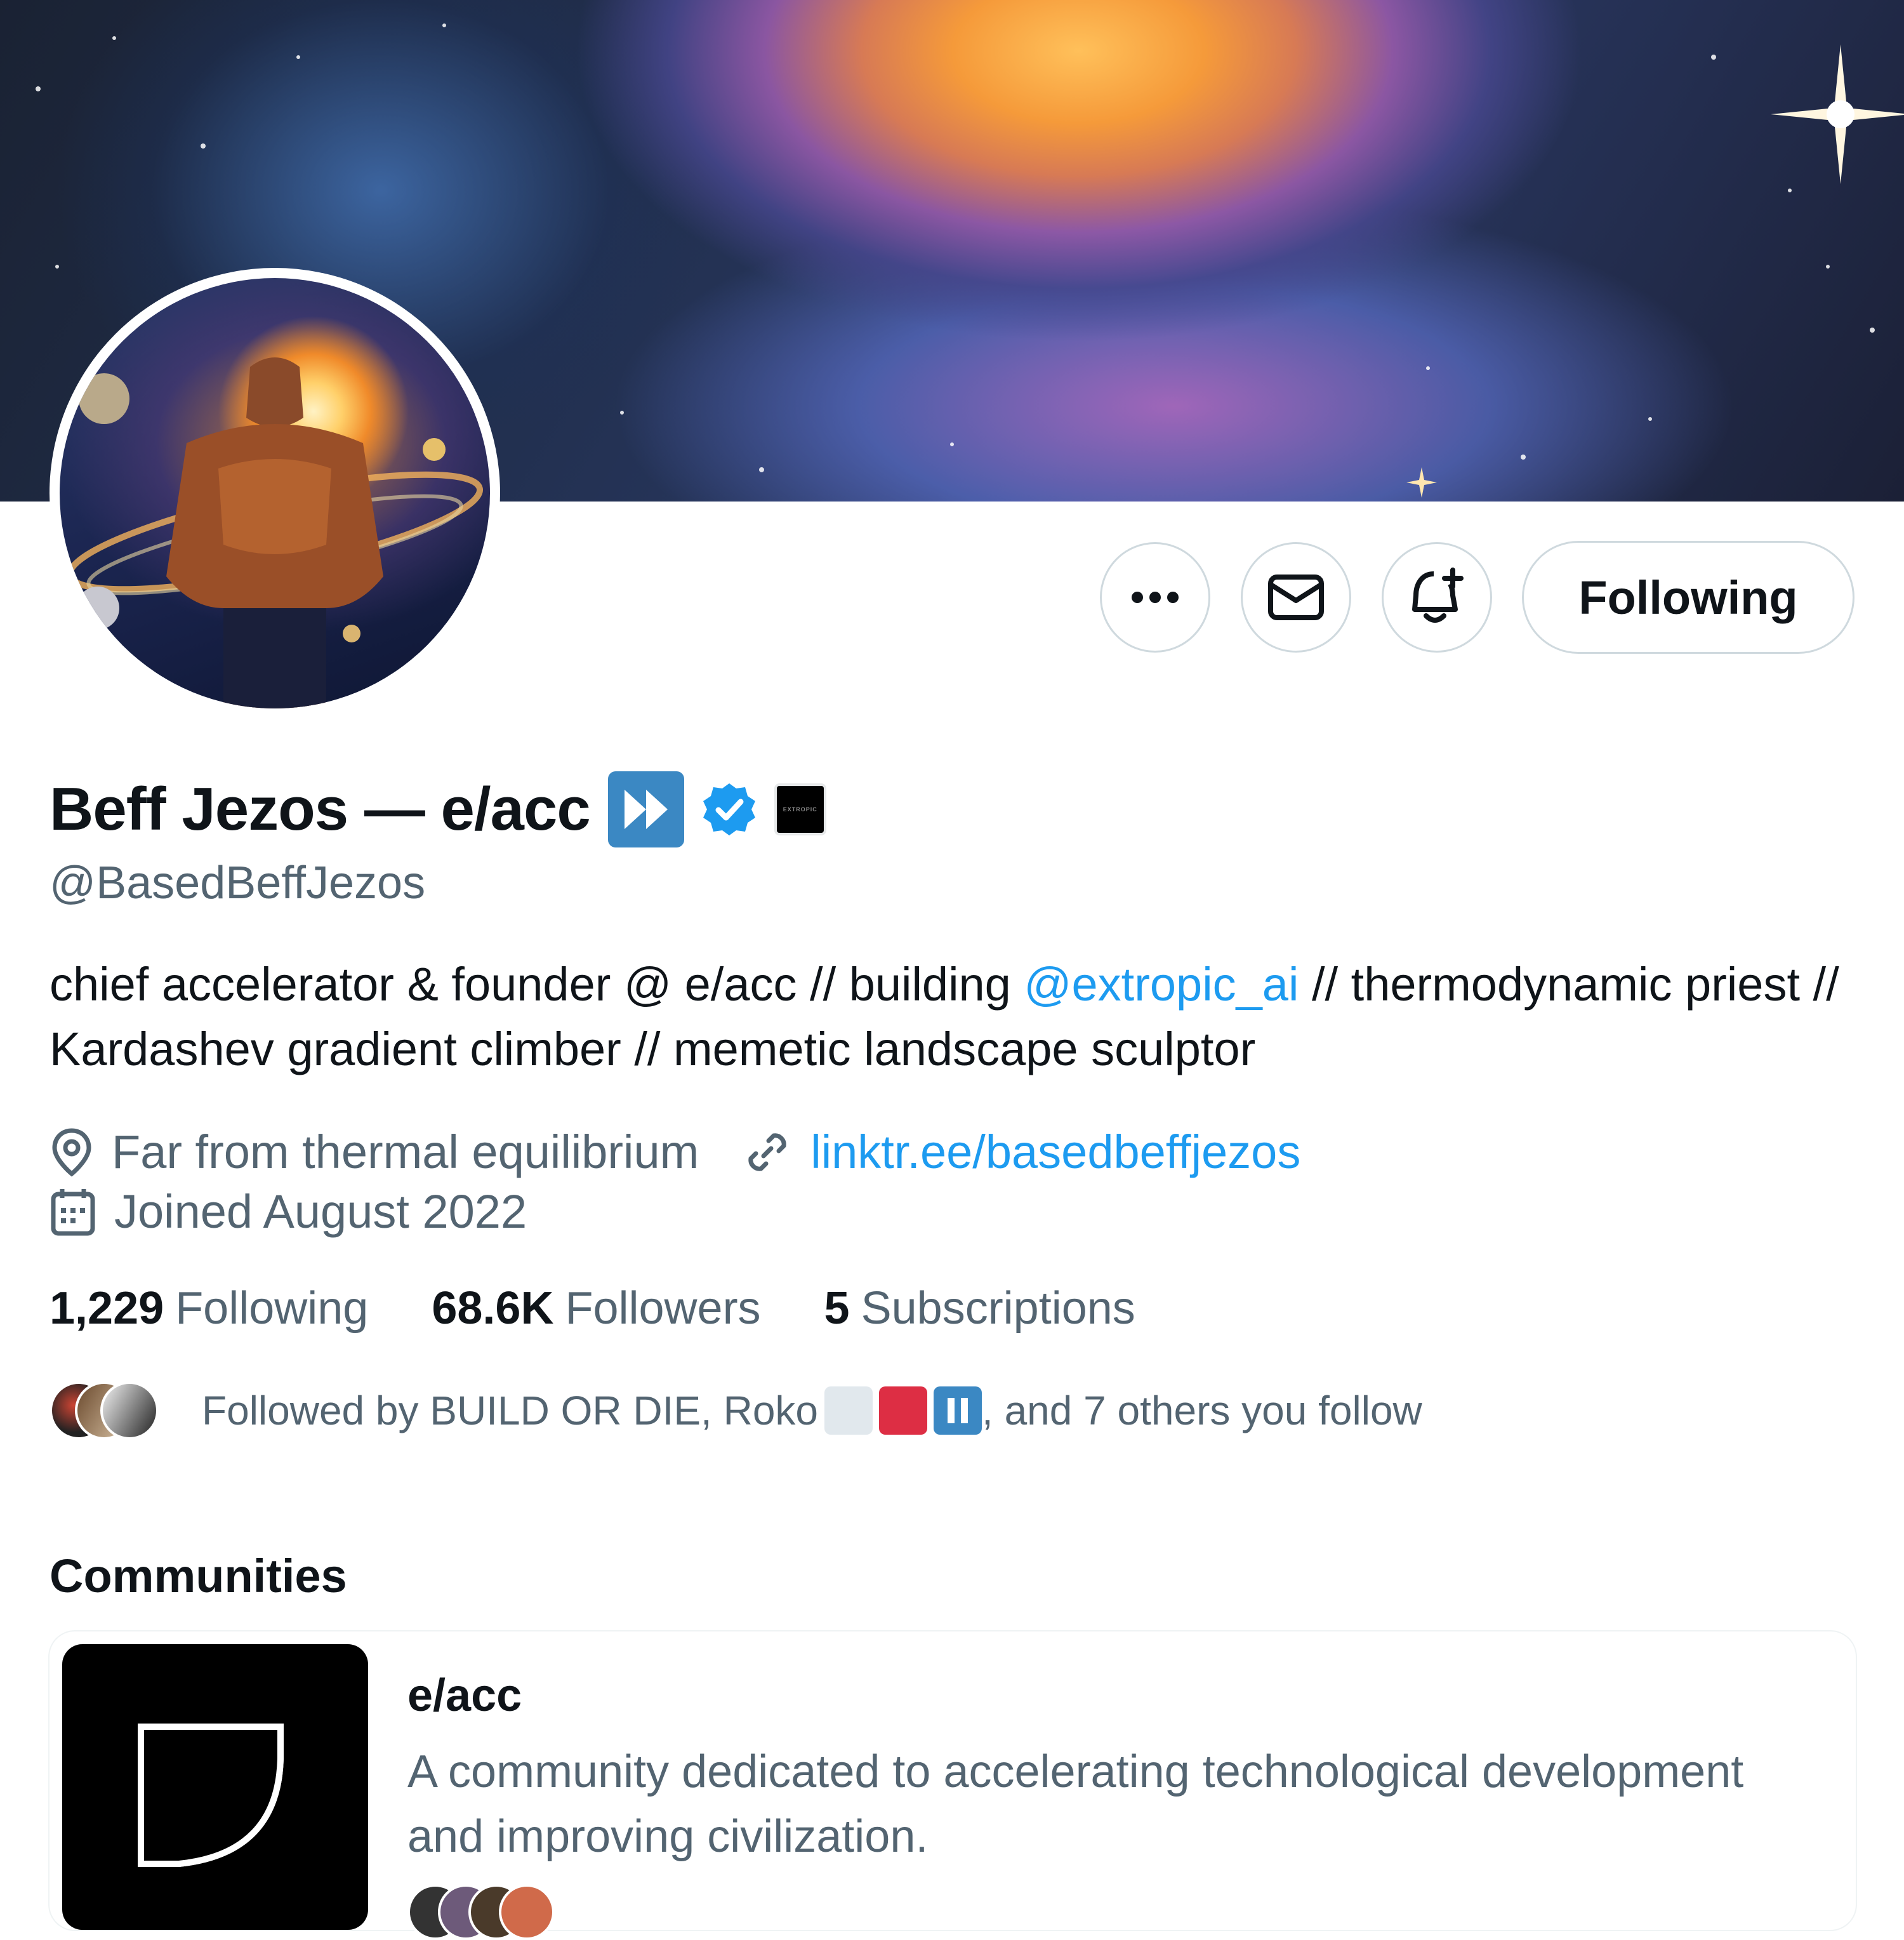 Image resolution: width=1904 pixels, height=1940 pixels. I want to click on following-count: 1,229, so click(107, 1308).